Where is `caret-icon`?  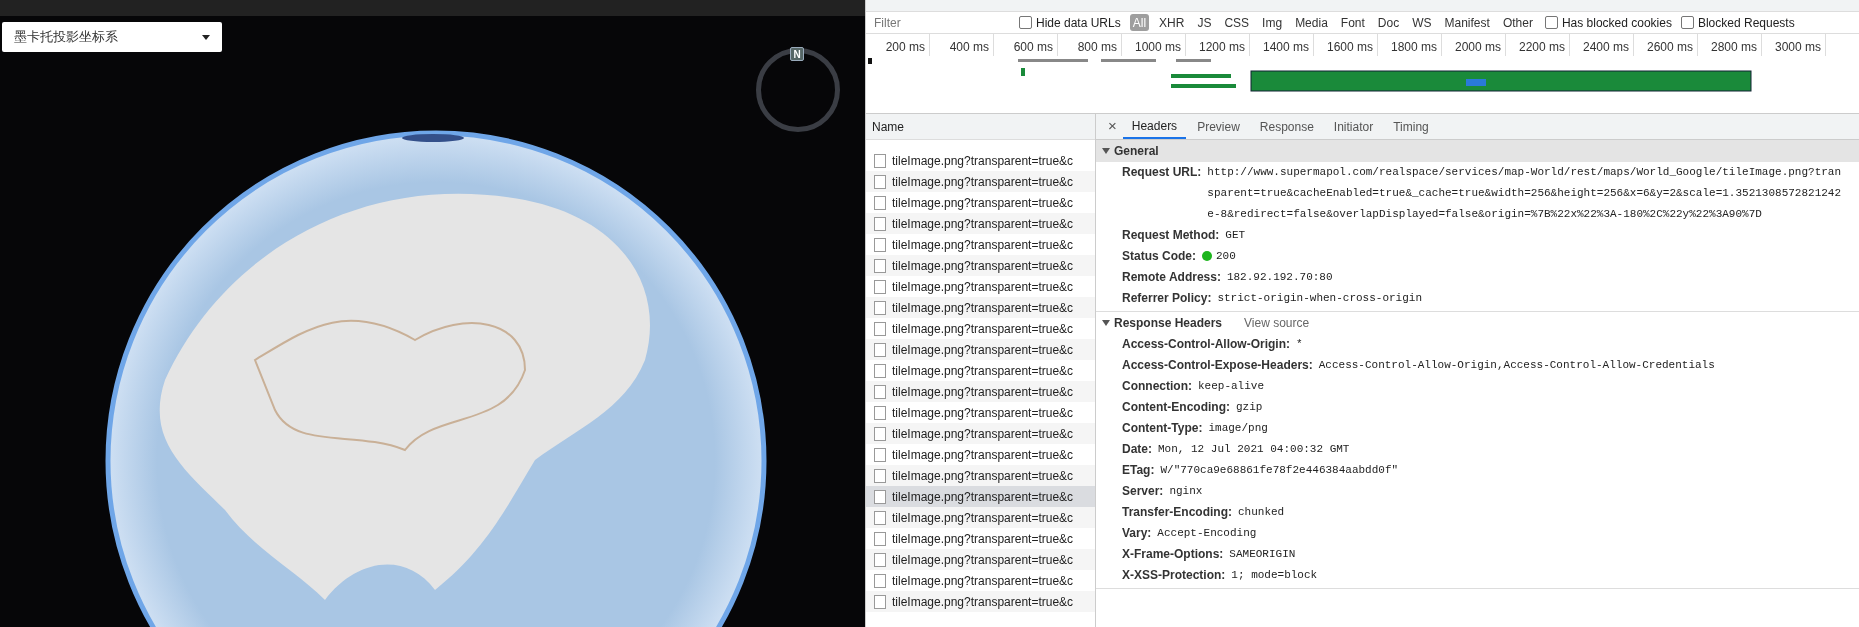
caret-icon is located at coordinates (206, 37).